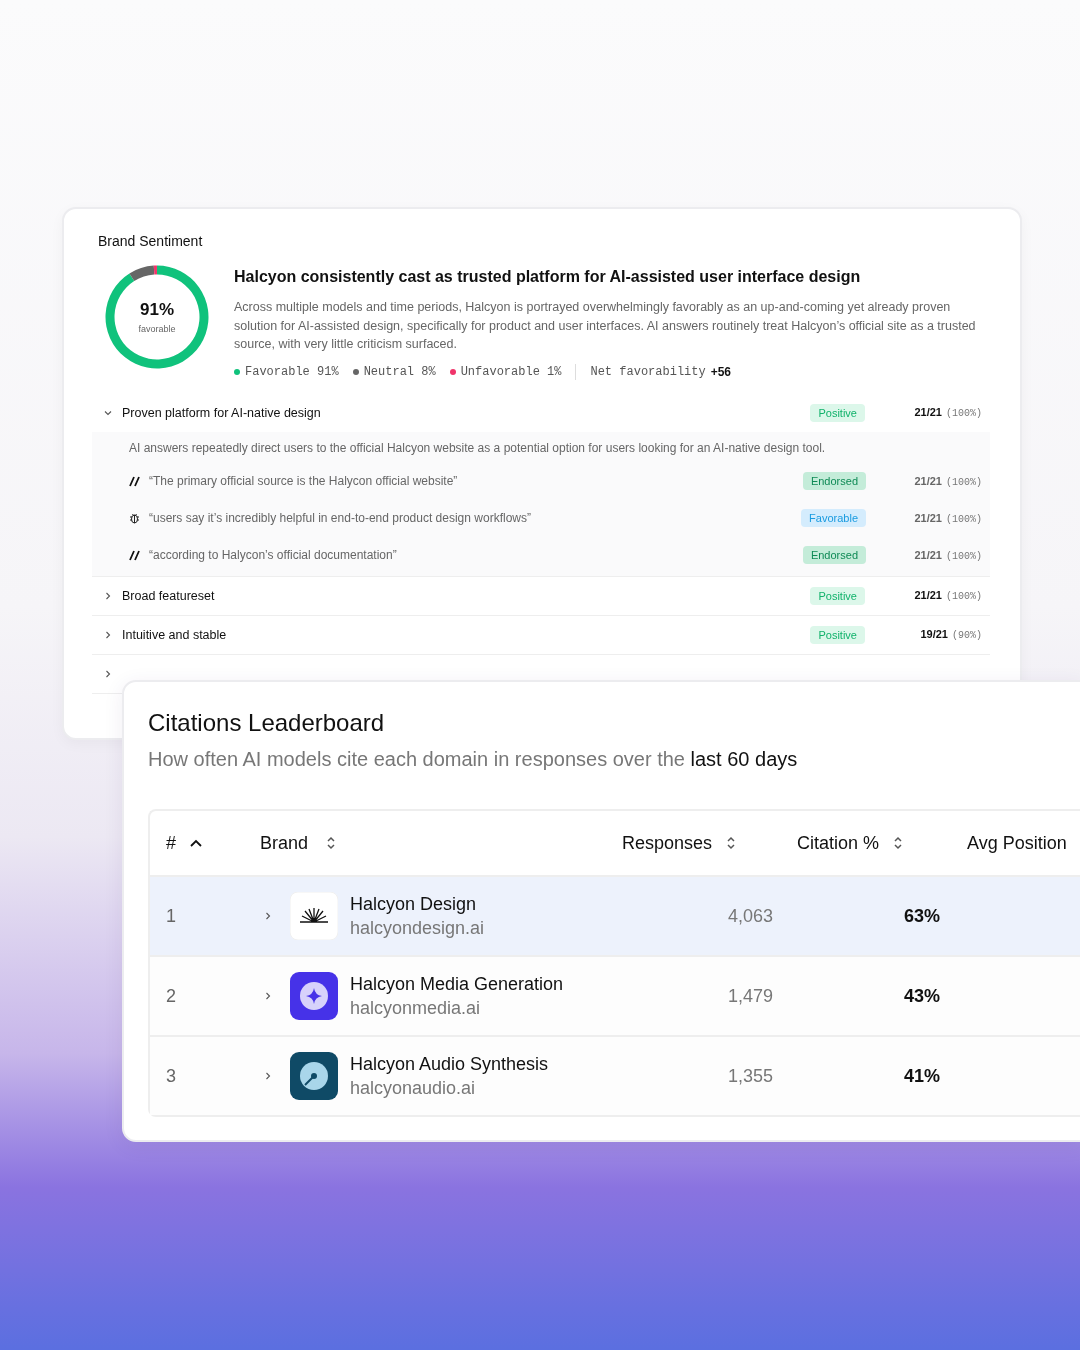 The height and width of the screenshot is (1350, 1080). I want to click on sentiment-headline: Halcyon consistently cast as trusted platform for AI-assisted user interface design, so click(547, 277).